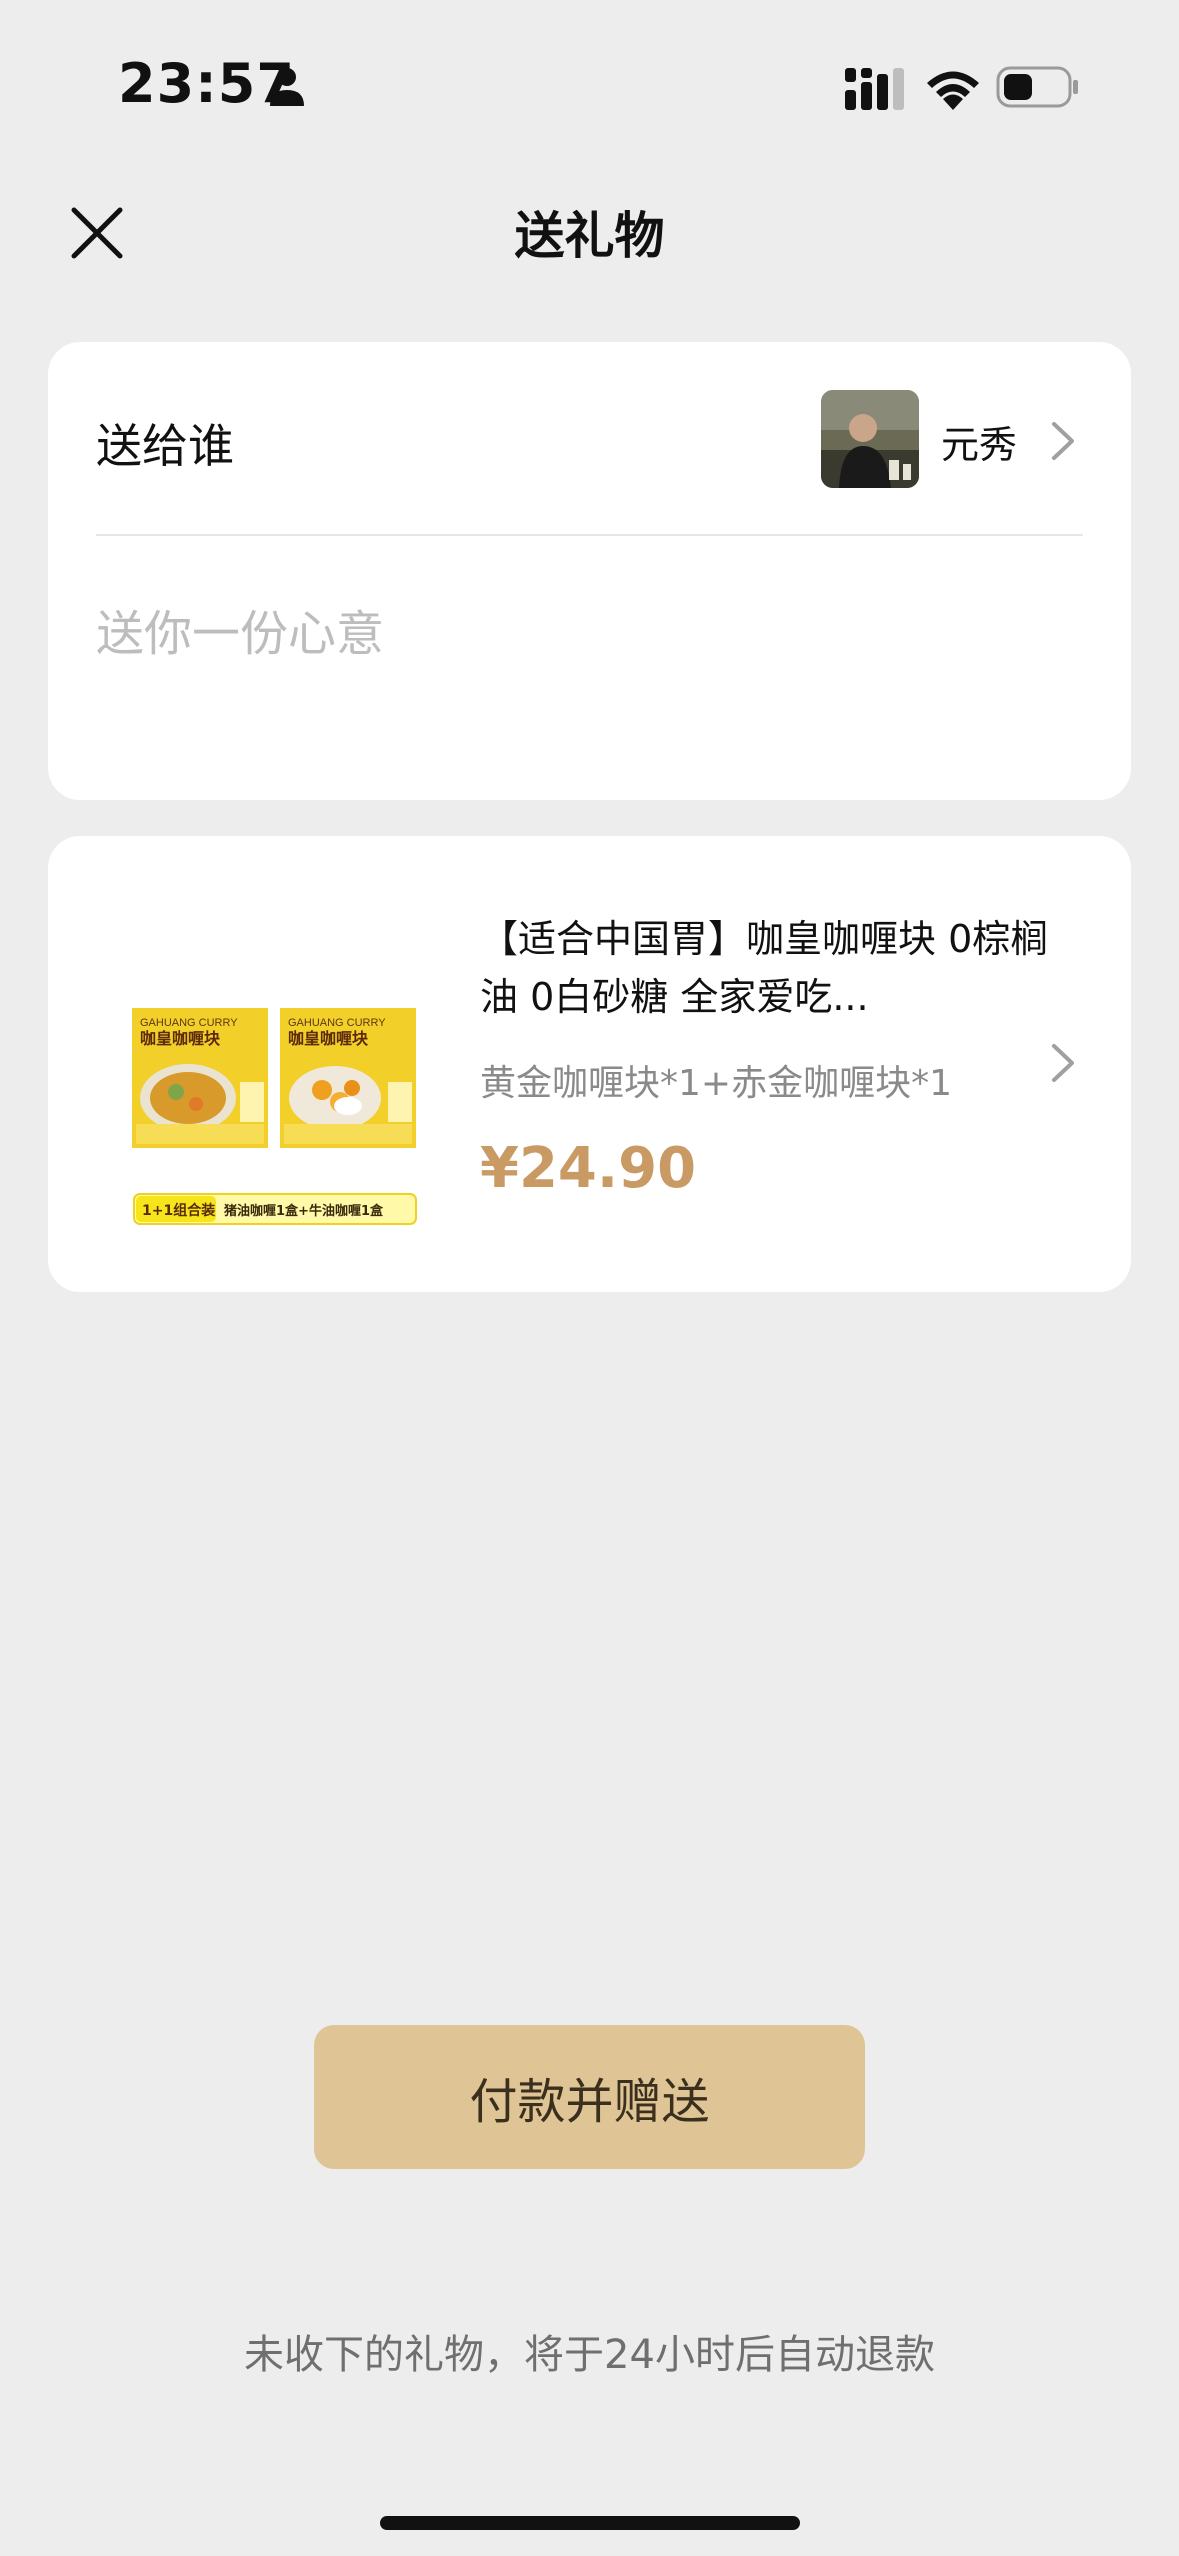 The width and height of the screenshot is (1179, 2556). What do you see at coordinates (588, 1168) in the screenshot?
I see `product-price: ¥24.90` at bounding box center [588, 1168].